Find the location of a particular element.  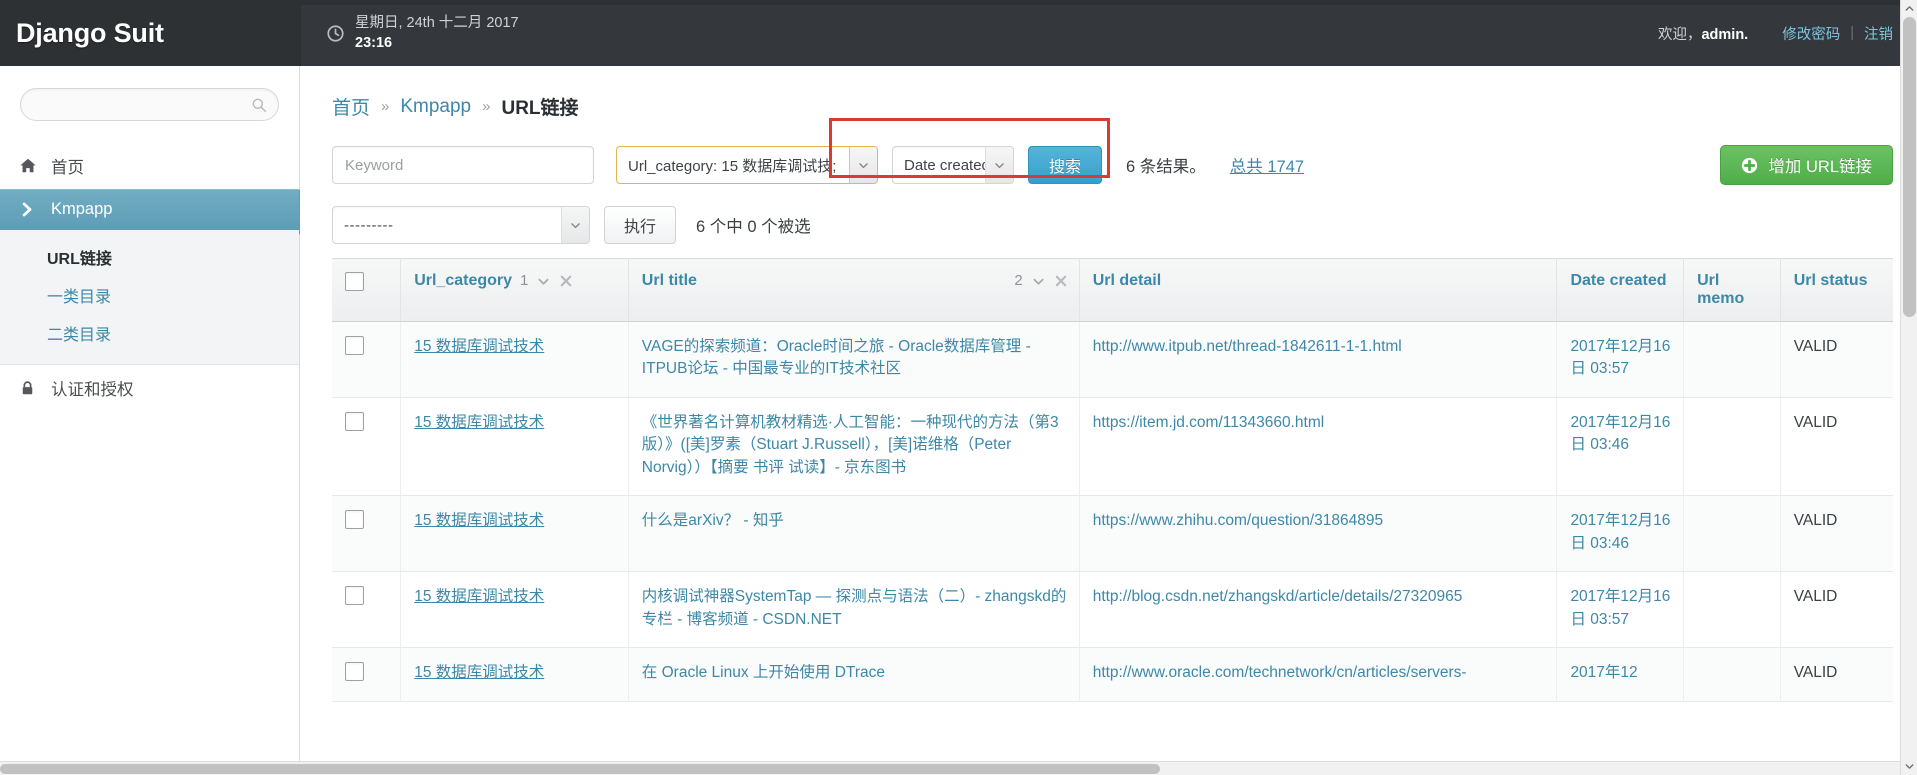

sidebar-search-input is located at coordinates (149, 104).